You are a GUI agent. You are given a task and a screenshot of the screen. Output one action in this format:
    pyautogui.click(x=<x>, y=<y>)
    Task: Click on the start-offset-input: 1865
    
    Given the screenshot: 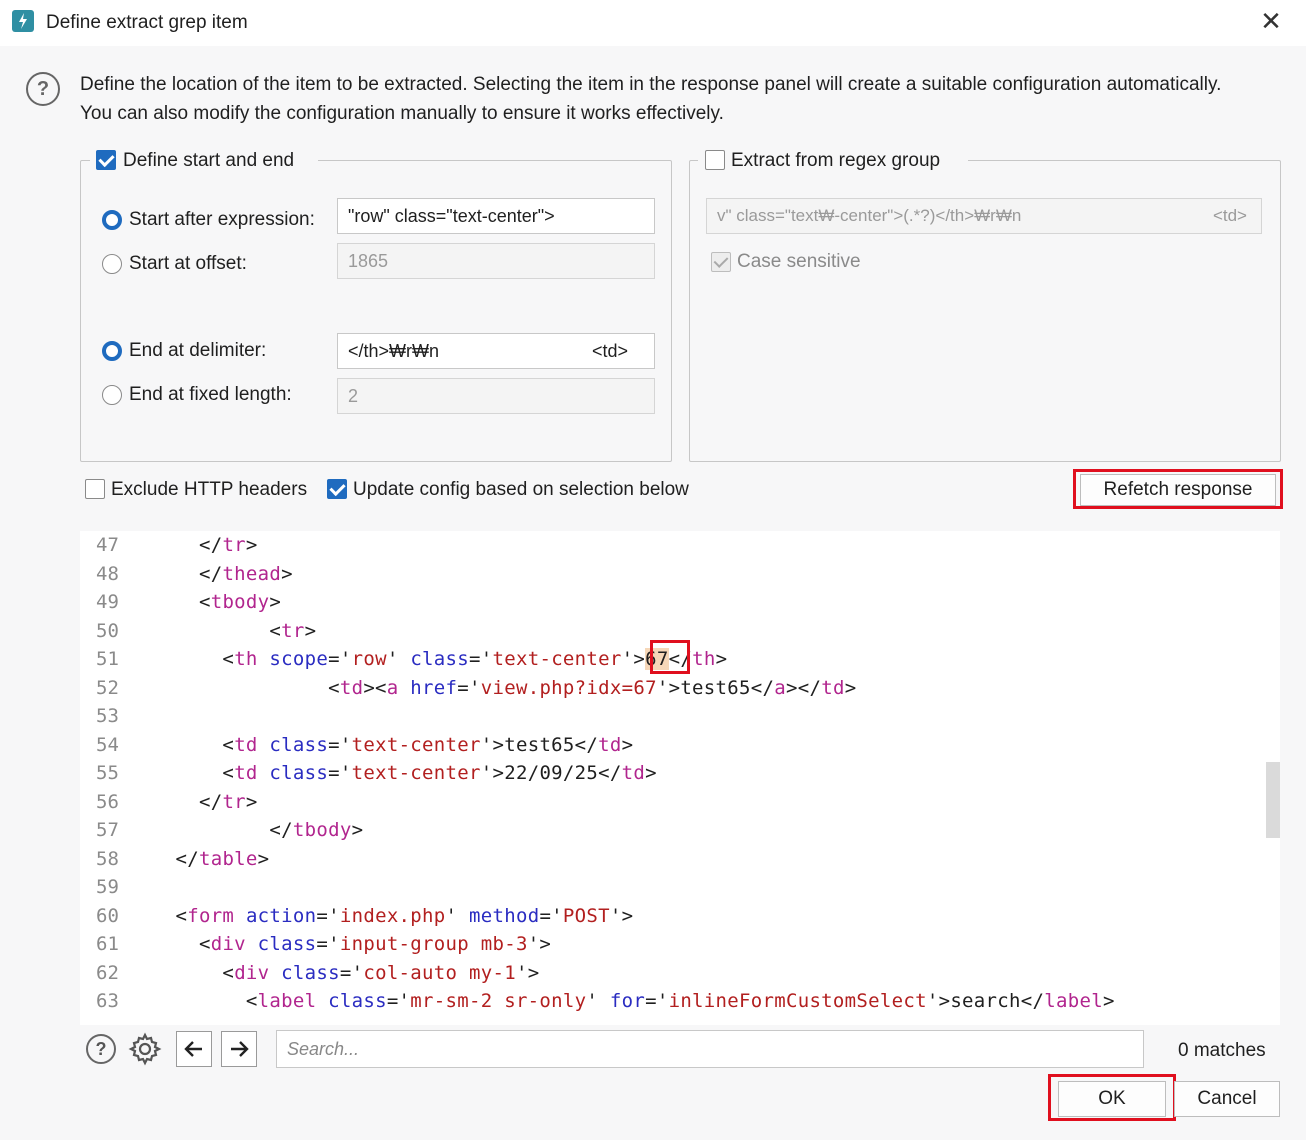 What is the action you would take?
    pyautogui.click(x=496, y=261)
    